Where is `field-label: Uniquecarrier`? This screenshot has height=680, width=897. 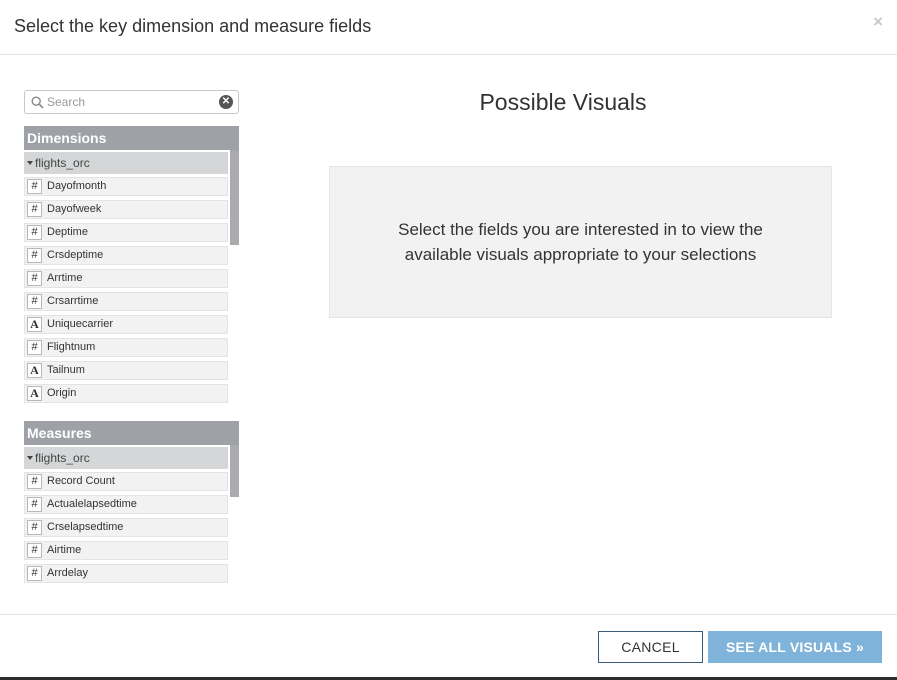 field-label: Uniquecarrier is located at coordinates (80, 324).